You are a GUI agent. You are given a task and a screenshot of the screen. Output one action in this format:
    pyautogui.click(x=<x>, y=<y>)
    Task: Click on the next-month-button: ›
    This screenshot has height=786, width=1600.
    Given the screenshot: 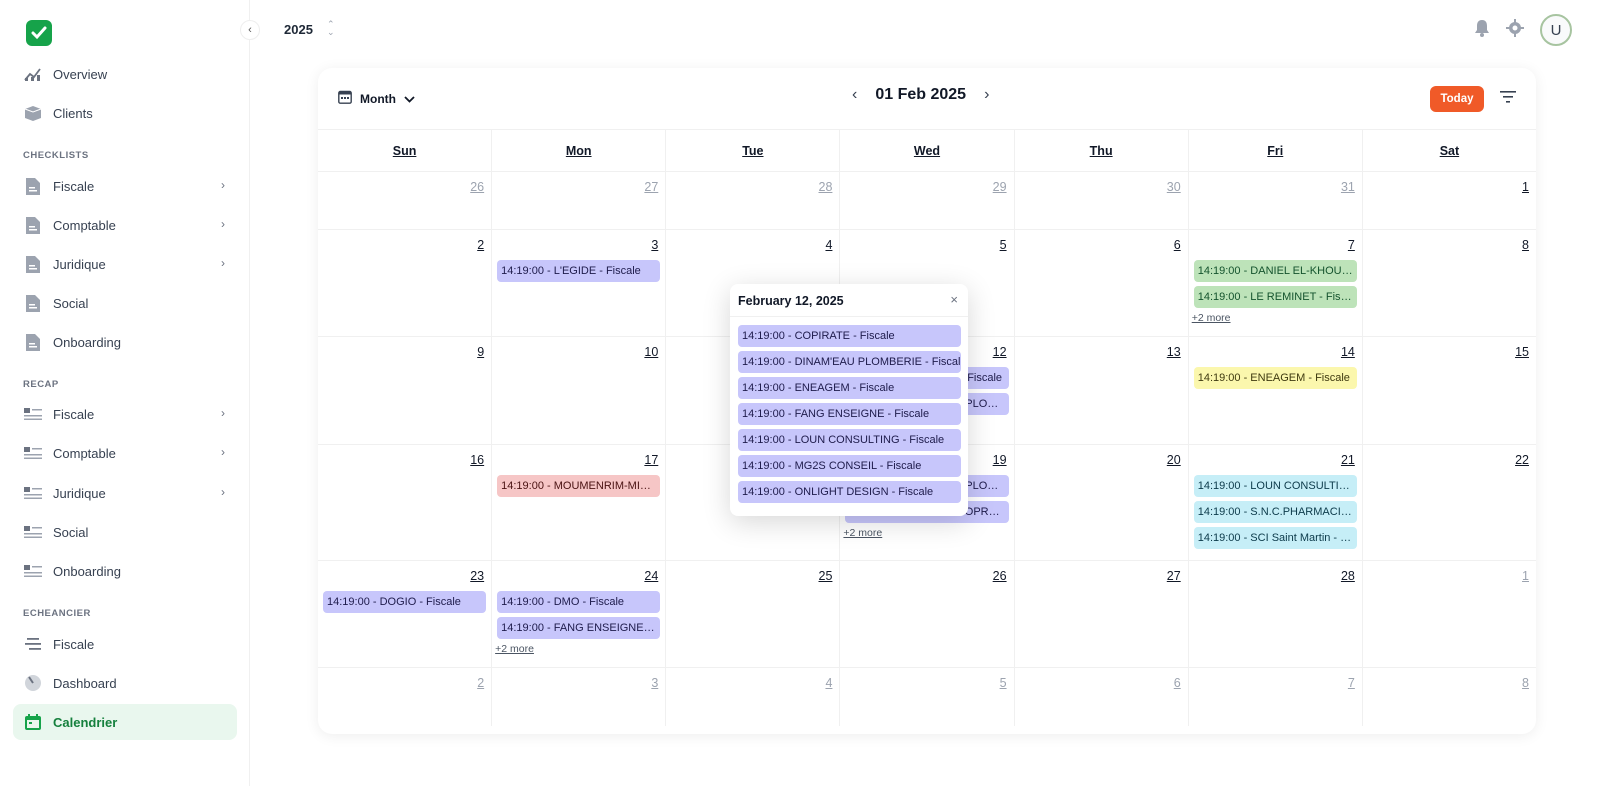 What is the action you would take?
    pyautogui.click(x=986, y=95)
    